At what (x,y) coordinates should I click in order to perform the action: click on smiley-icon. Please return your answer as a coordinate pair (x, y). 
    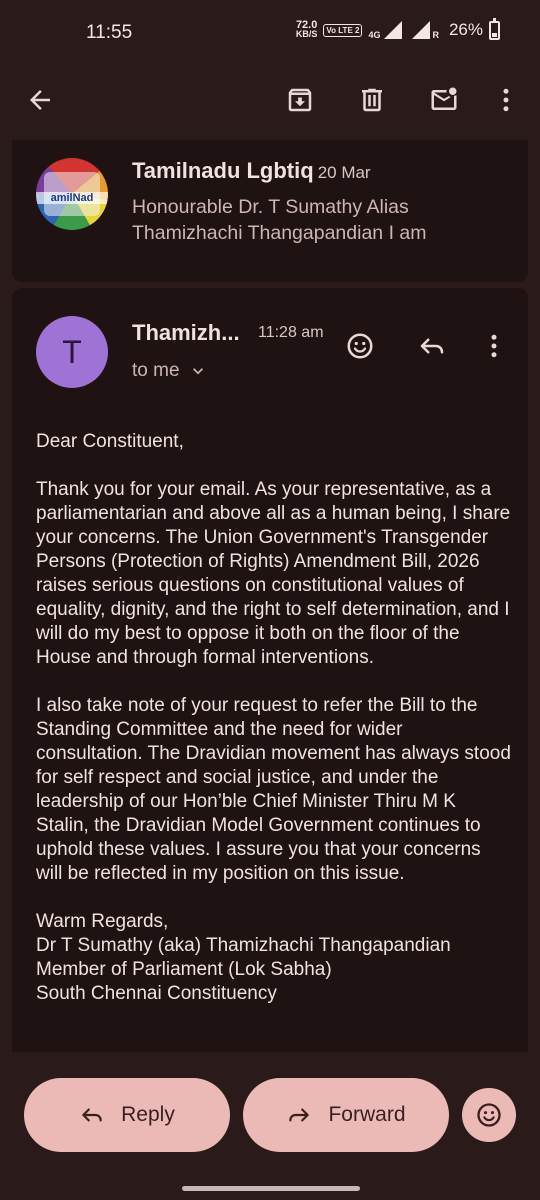
    Looking at the image, I should click on (489, 1115).